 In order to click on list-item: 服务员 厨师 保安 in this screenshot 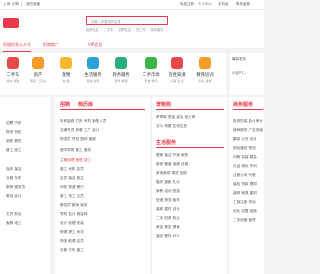, I will do `click(73, 205)`.